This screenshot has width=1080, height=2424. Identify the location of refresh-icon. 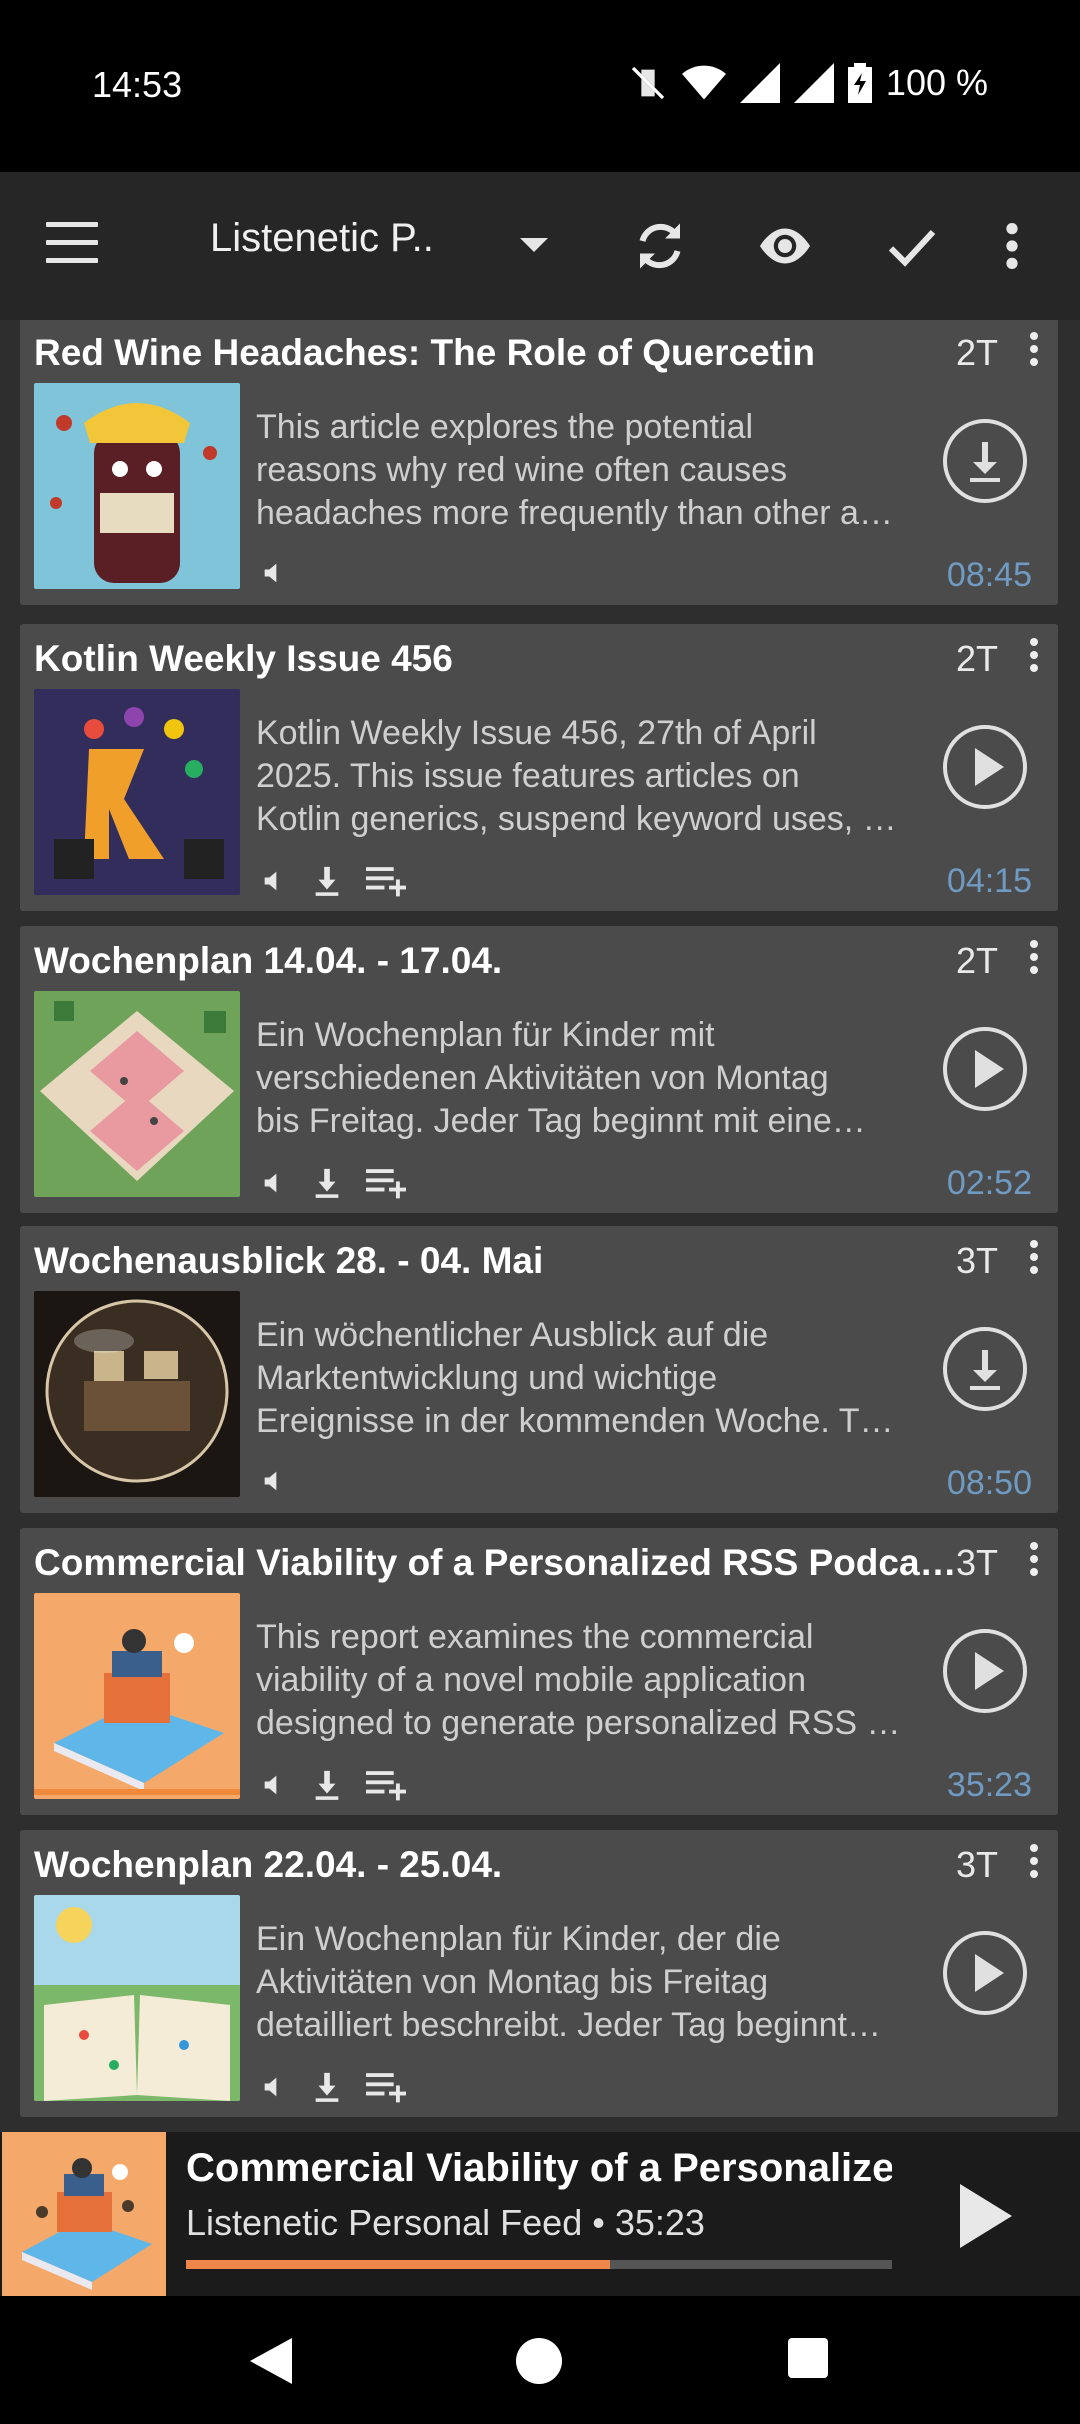
(660, 246).